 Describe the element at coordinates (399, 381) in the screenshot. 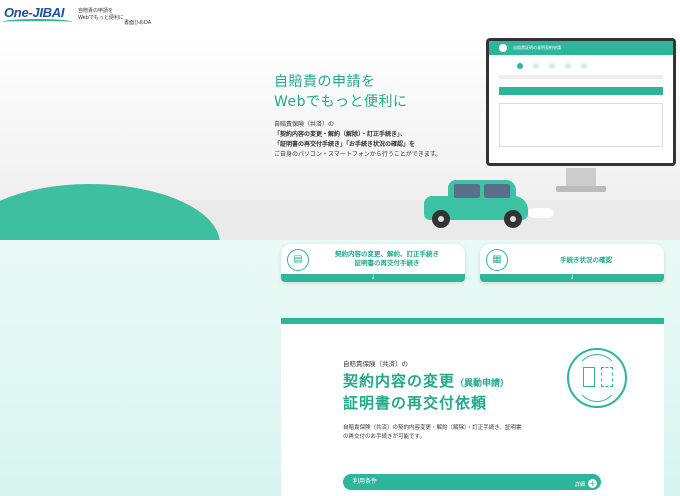

I see `card-title-1-text: 契約内容の変更` at that location.